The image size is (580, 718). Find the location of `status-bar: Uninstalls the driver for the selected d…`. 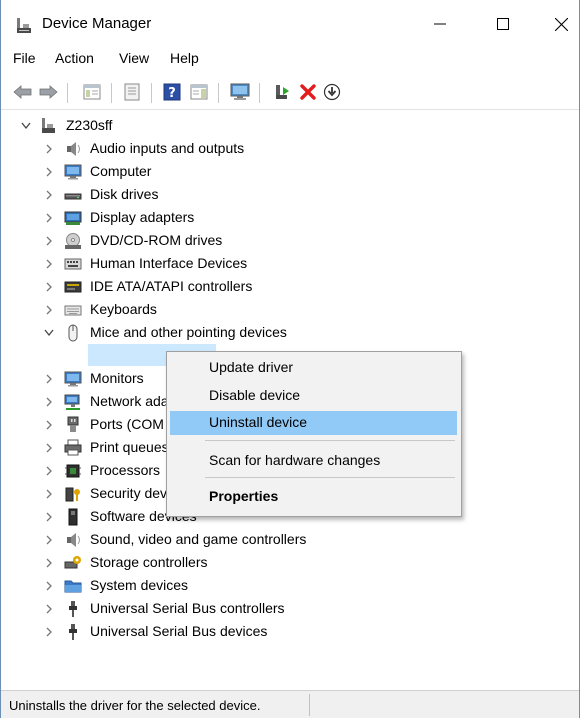

status-bar: Uninstalls the driver for the selected d… is located at coordinates (290, 704).